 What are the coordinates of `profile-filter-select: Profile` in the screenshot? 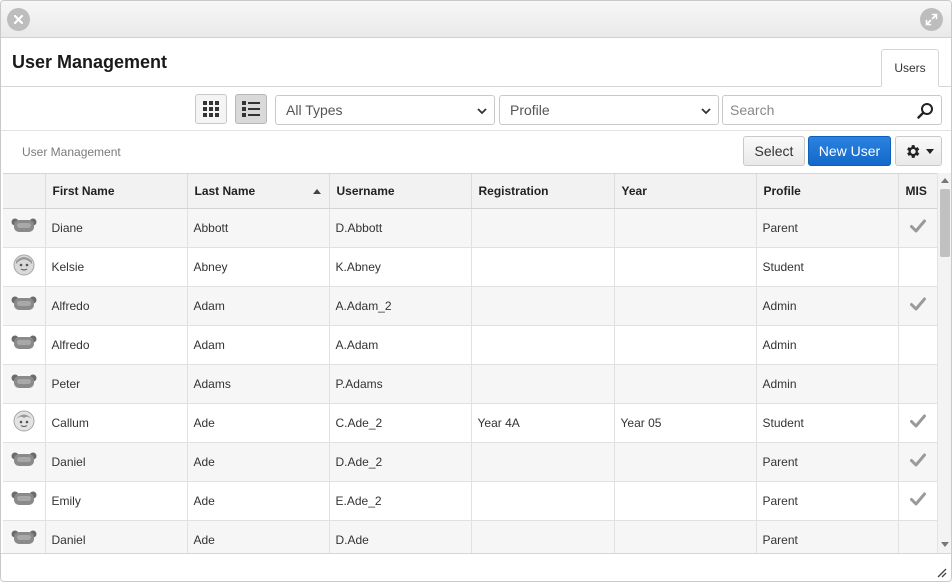 It's located at (609, 110).